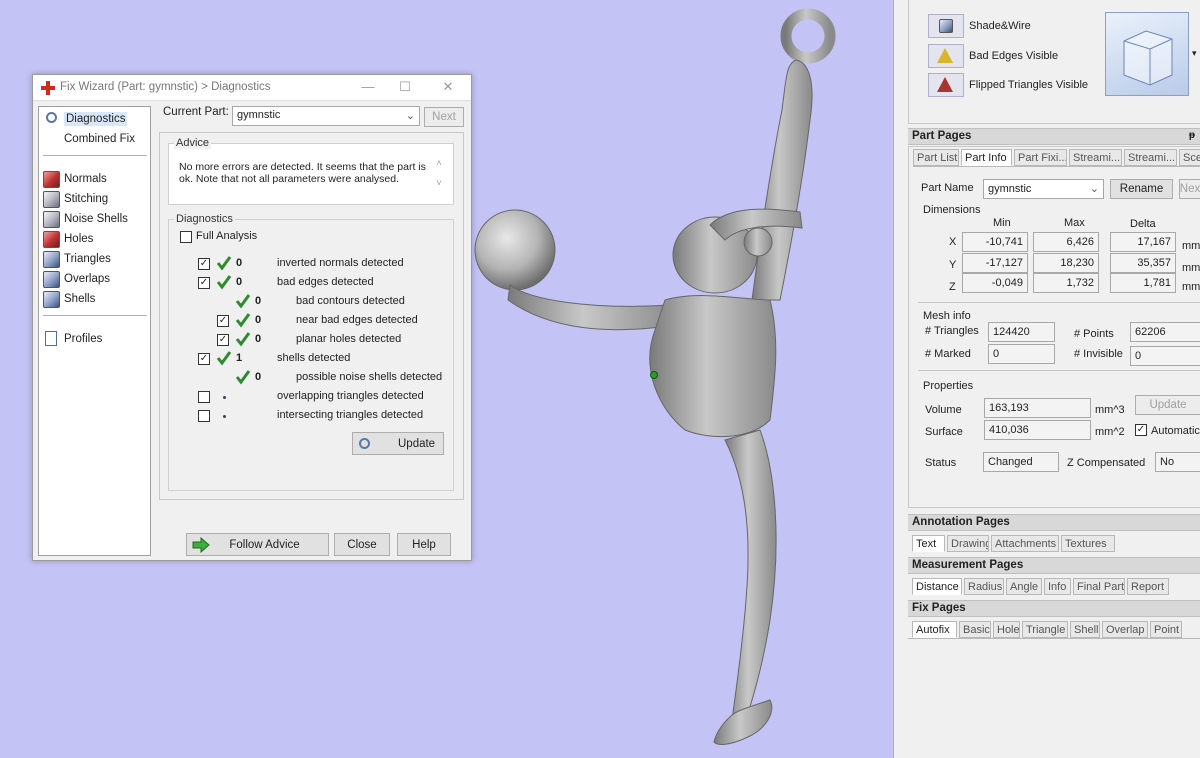  What do you see at coordinates (76, 279) in the screenshot?
I see `sidebar-item-overlaps: Overlaps` at bounding box center [76, 279].